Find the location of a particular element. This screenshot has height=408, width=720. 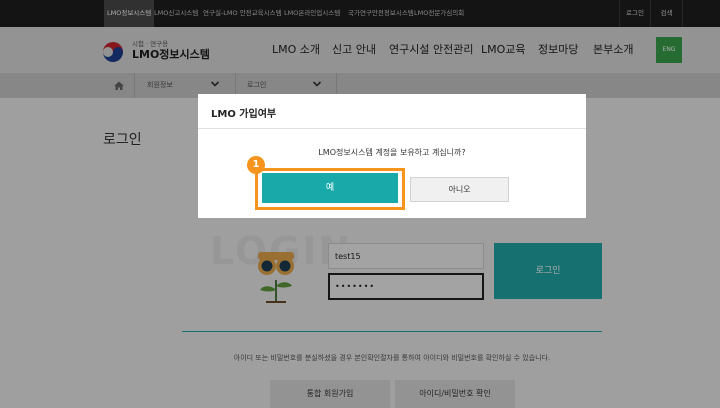

no-button: 아니오 is located at coordinates (459, 189).